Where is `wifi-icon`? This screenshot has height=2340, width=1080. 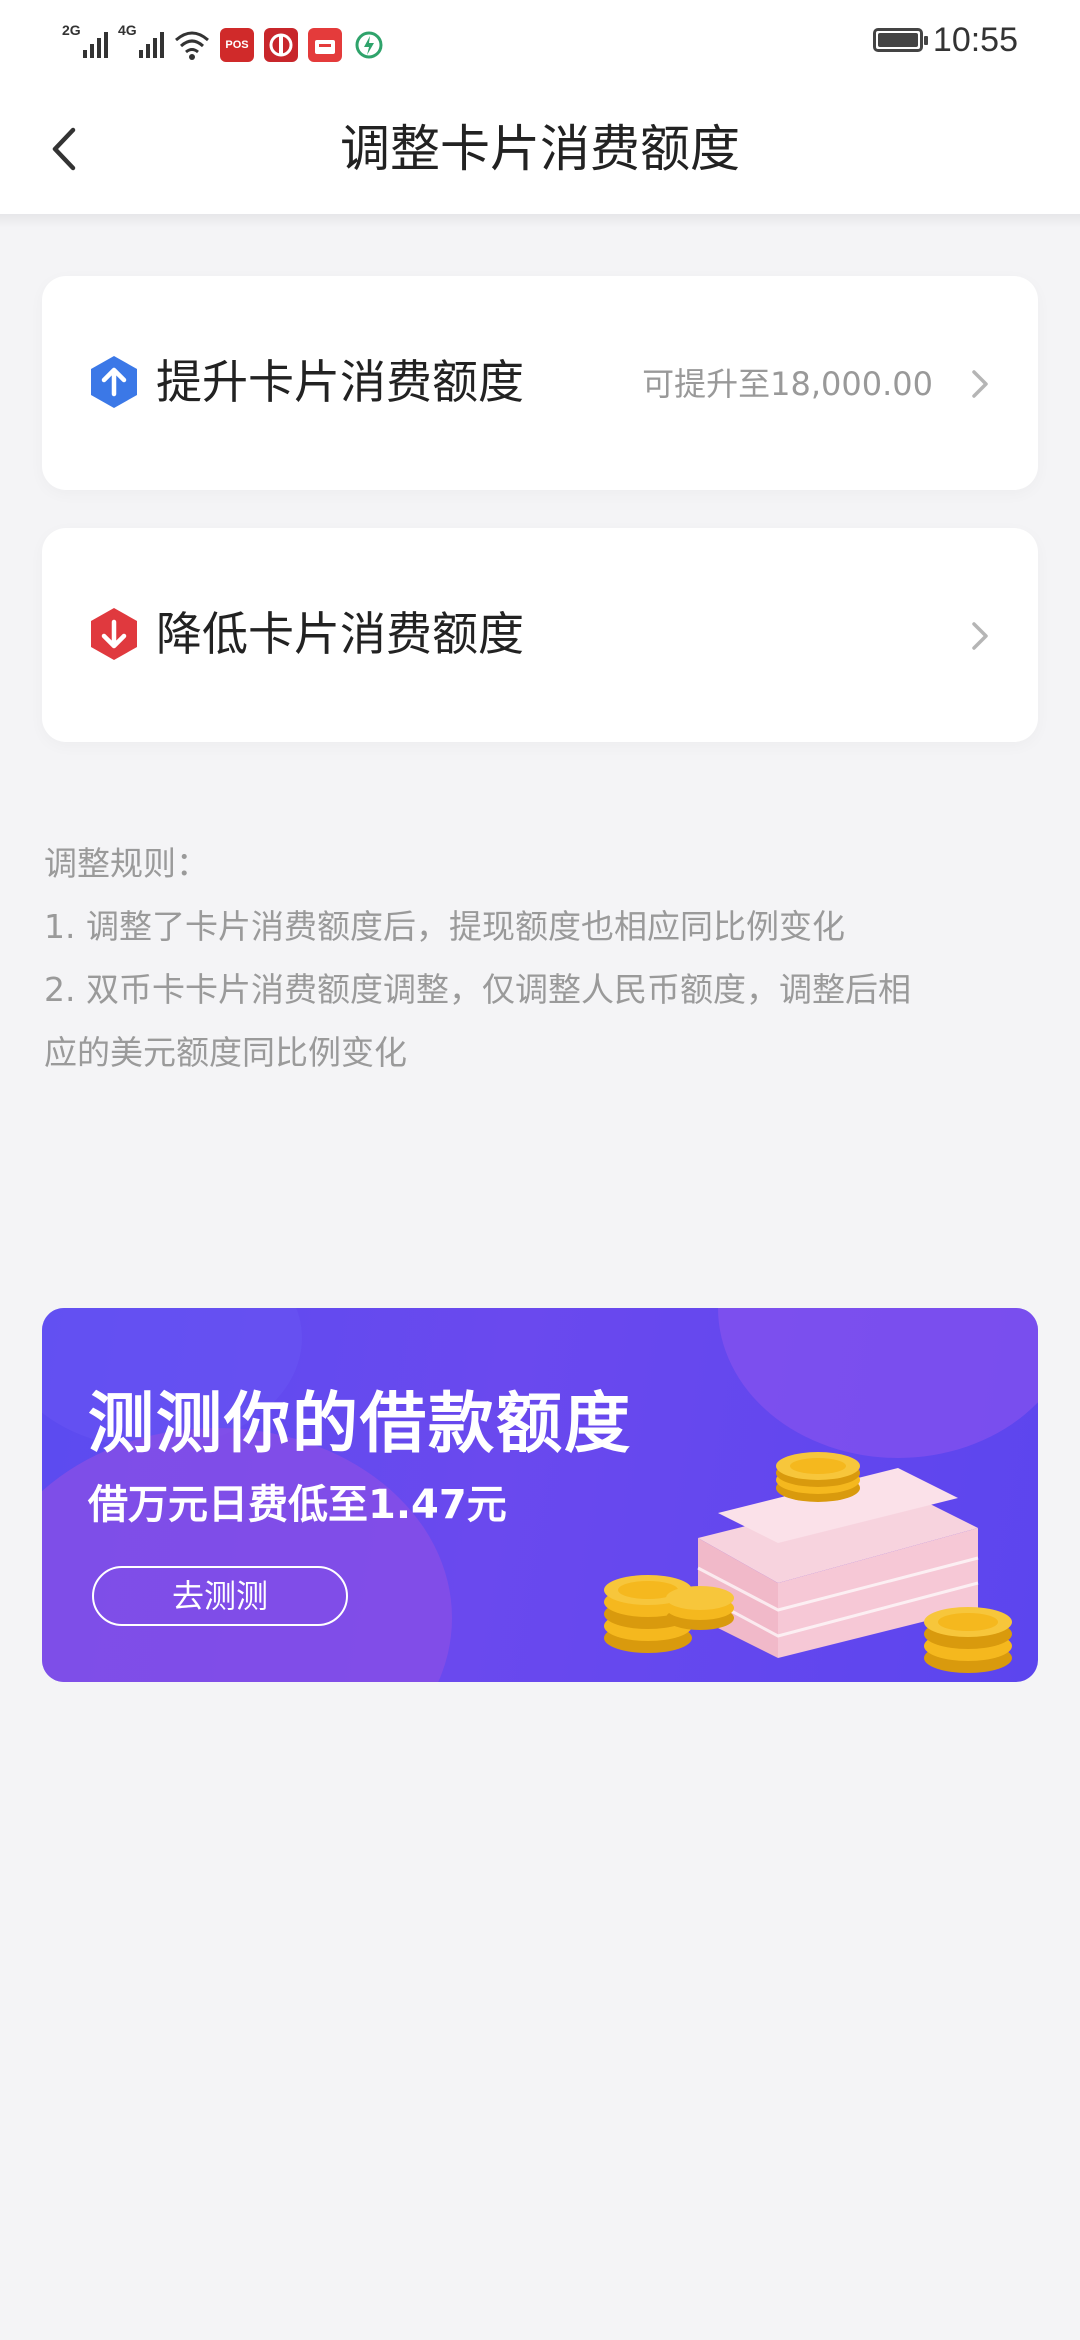
wifi-icon is located at coordinates (192, 45).